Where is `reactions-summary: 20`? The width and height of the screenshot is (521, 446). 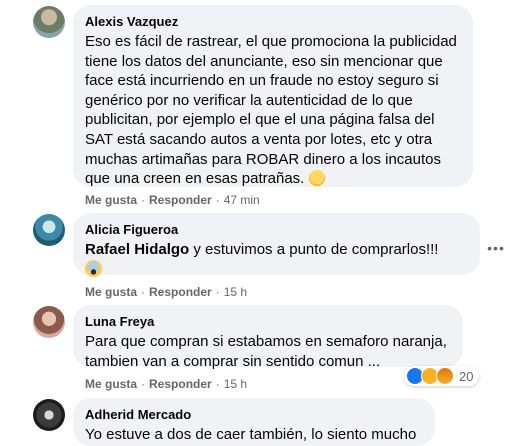
reactions-summary: 20 is located at coordinates (442, 376).